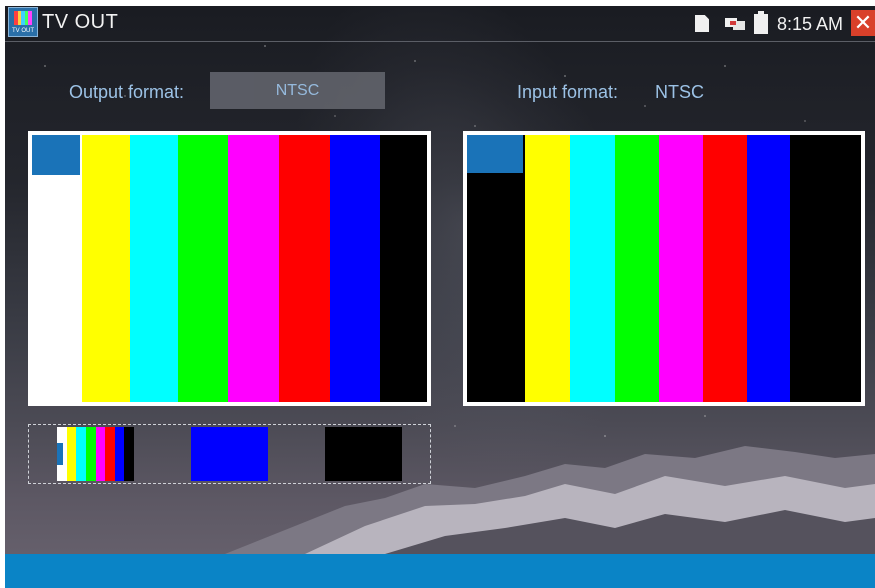  Describe the element at coordinates (547, 268) in the screenshot. I see `input-bar-yellow` at that location.